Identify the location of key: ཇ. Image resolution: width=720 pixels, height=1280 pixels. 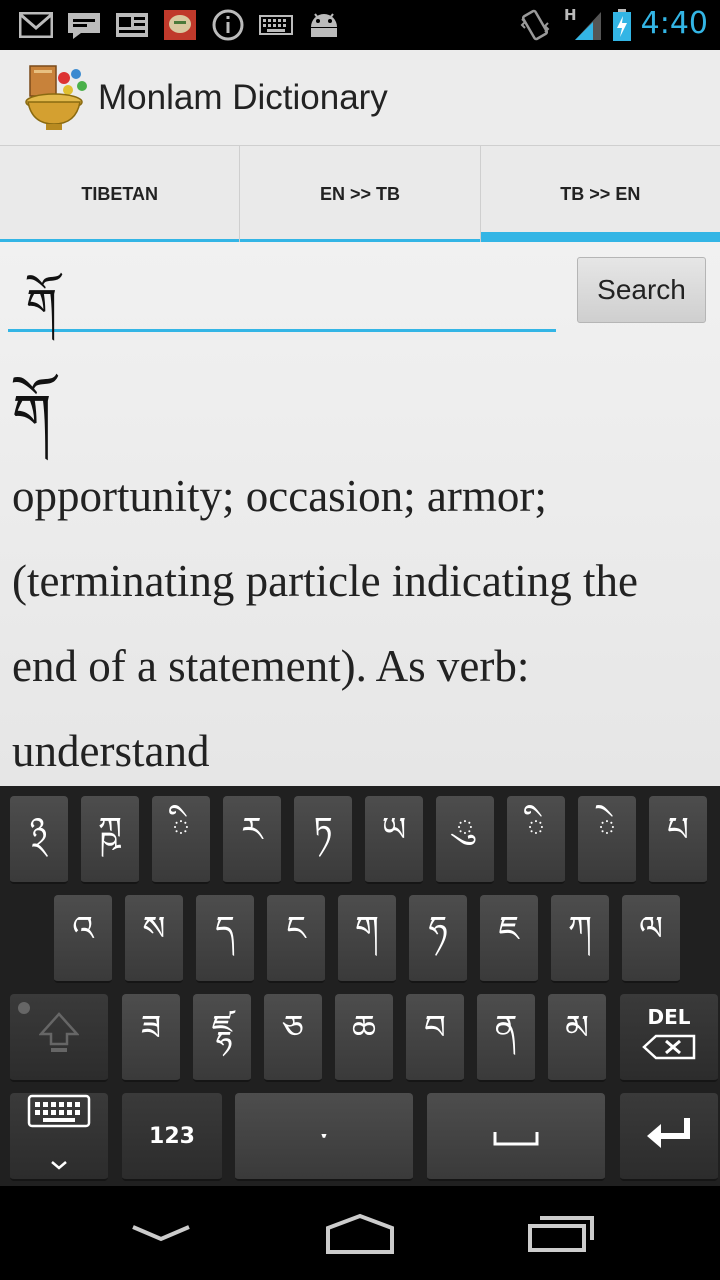
(509, 939).